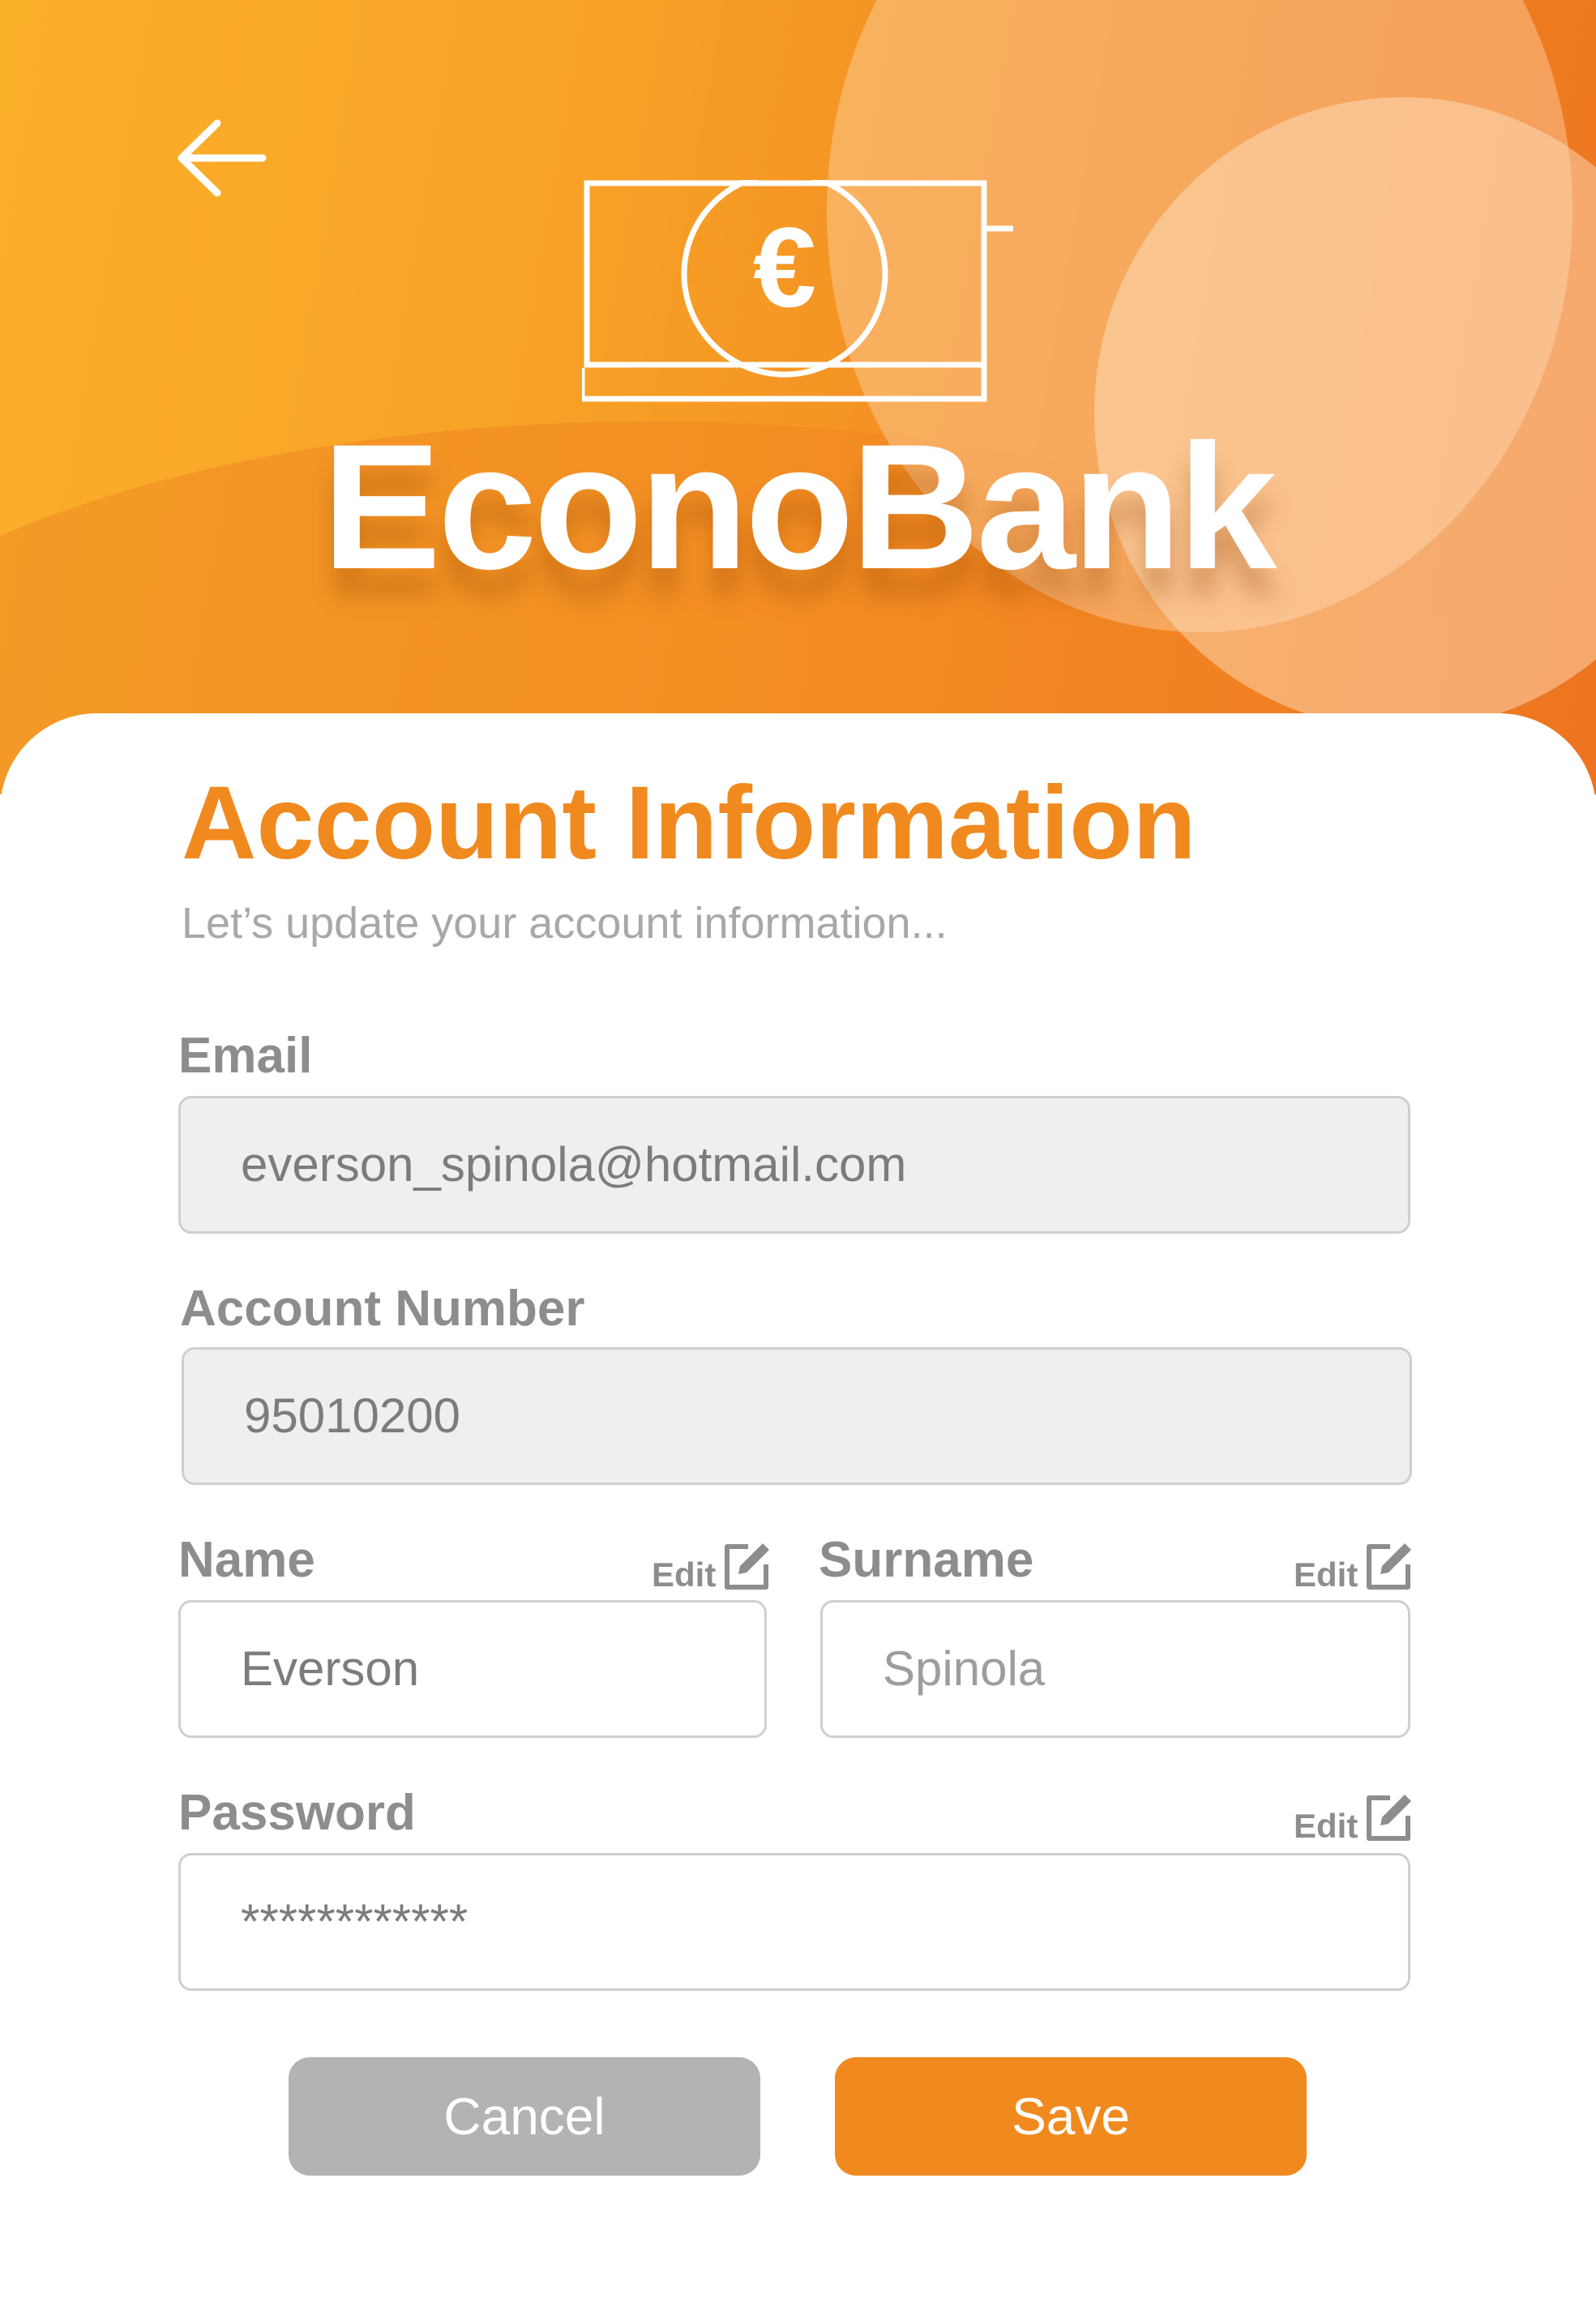  Describe the element at coordinates (382, 1309) in the screenshot. I see `account-number-label: Account Number` at that location.